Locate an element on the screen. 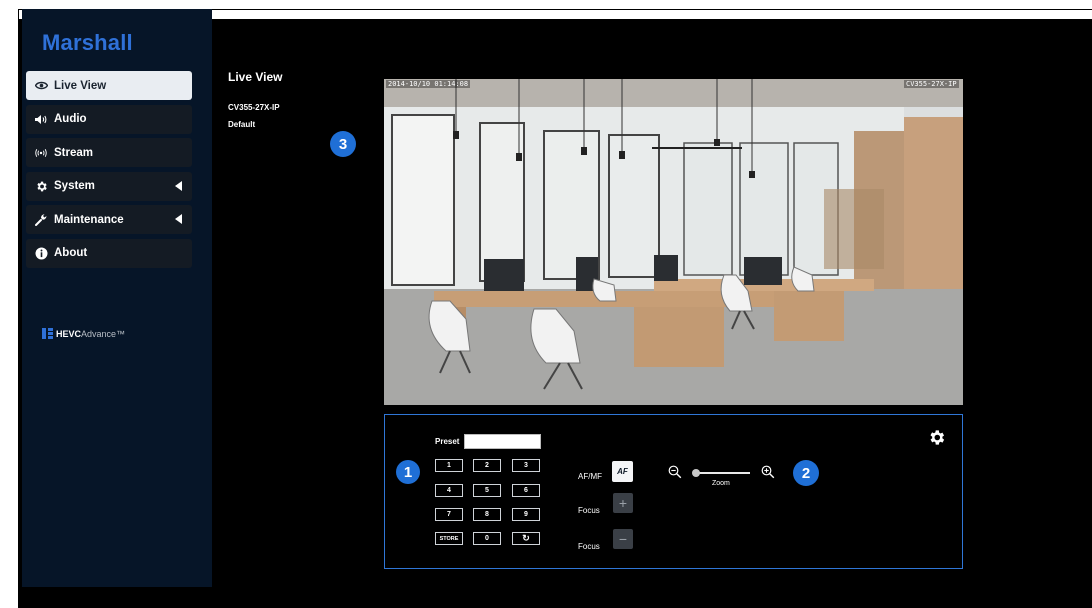 This screenshot has height=608, width=1092. keypad-5-button: 5 is located at coordinates (487, 490).